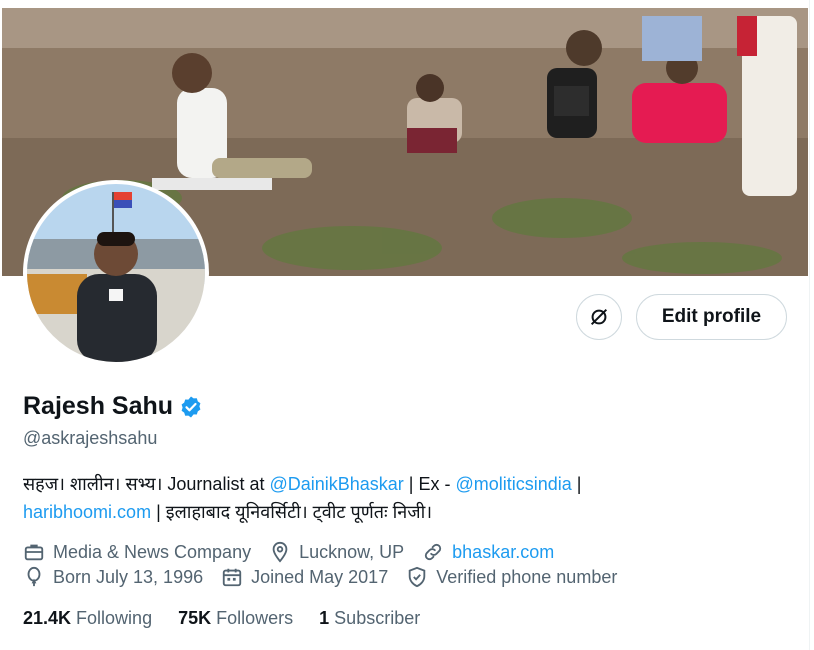 Image resolution: width=814 pixels, height=650 pixels. Describe the element at coordinates (152, 551) in the screenshot. I see `category-text: Media & News Company` at that location.